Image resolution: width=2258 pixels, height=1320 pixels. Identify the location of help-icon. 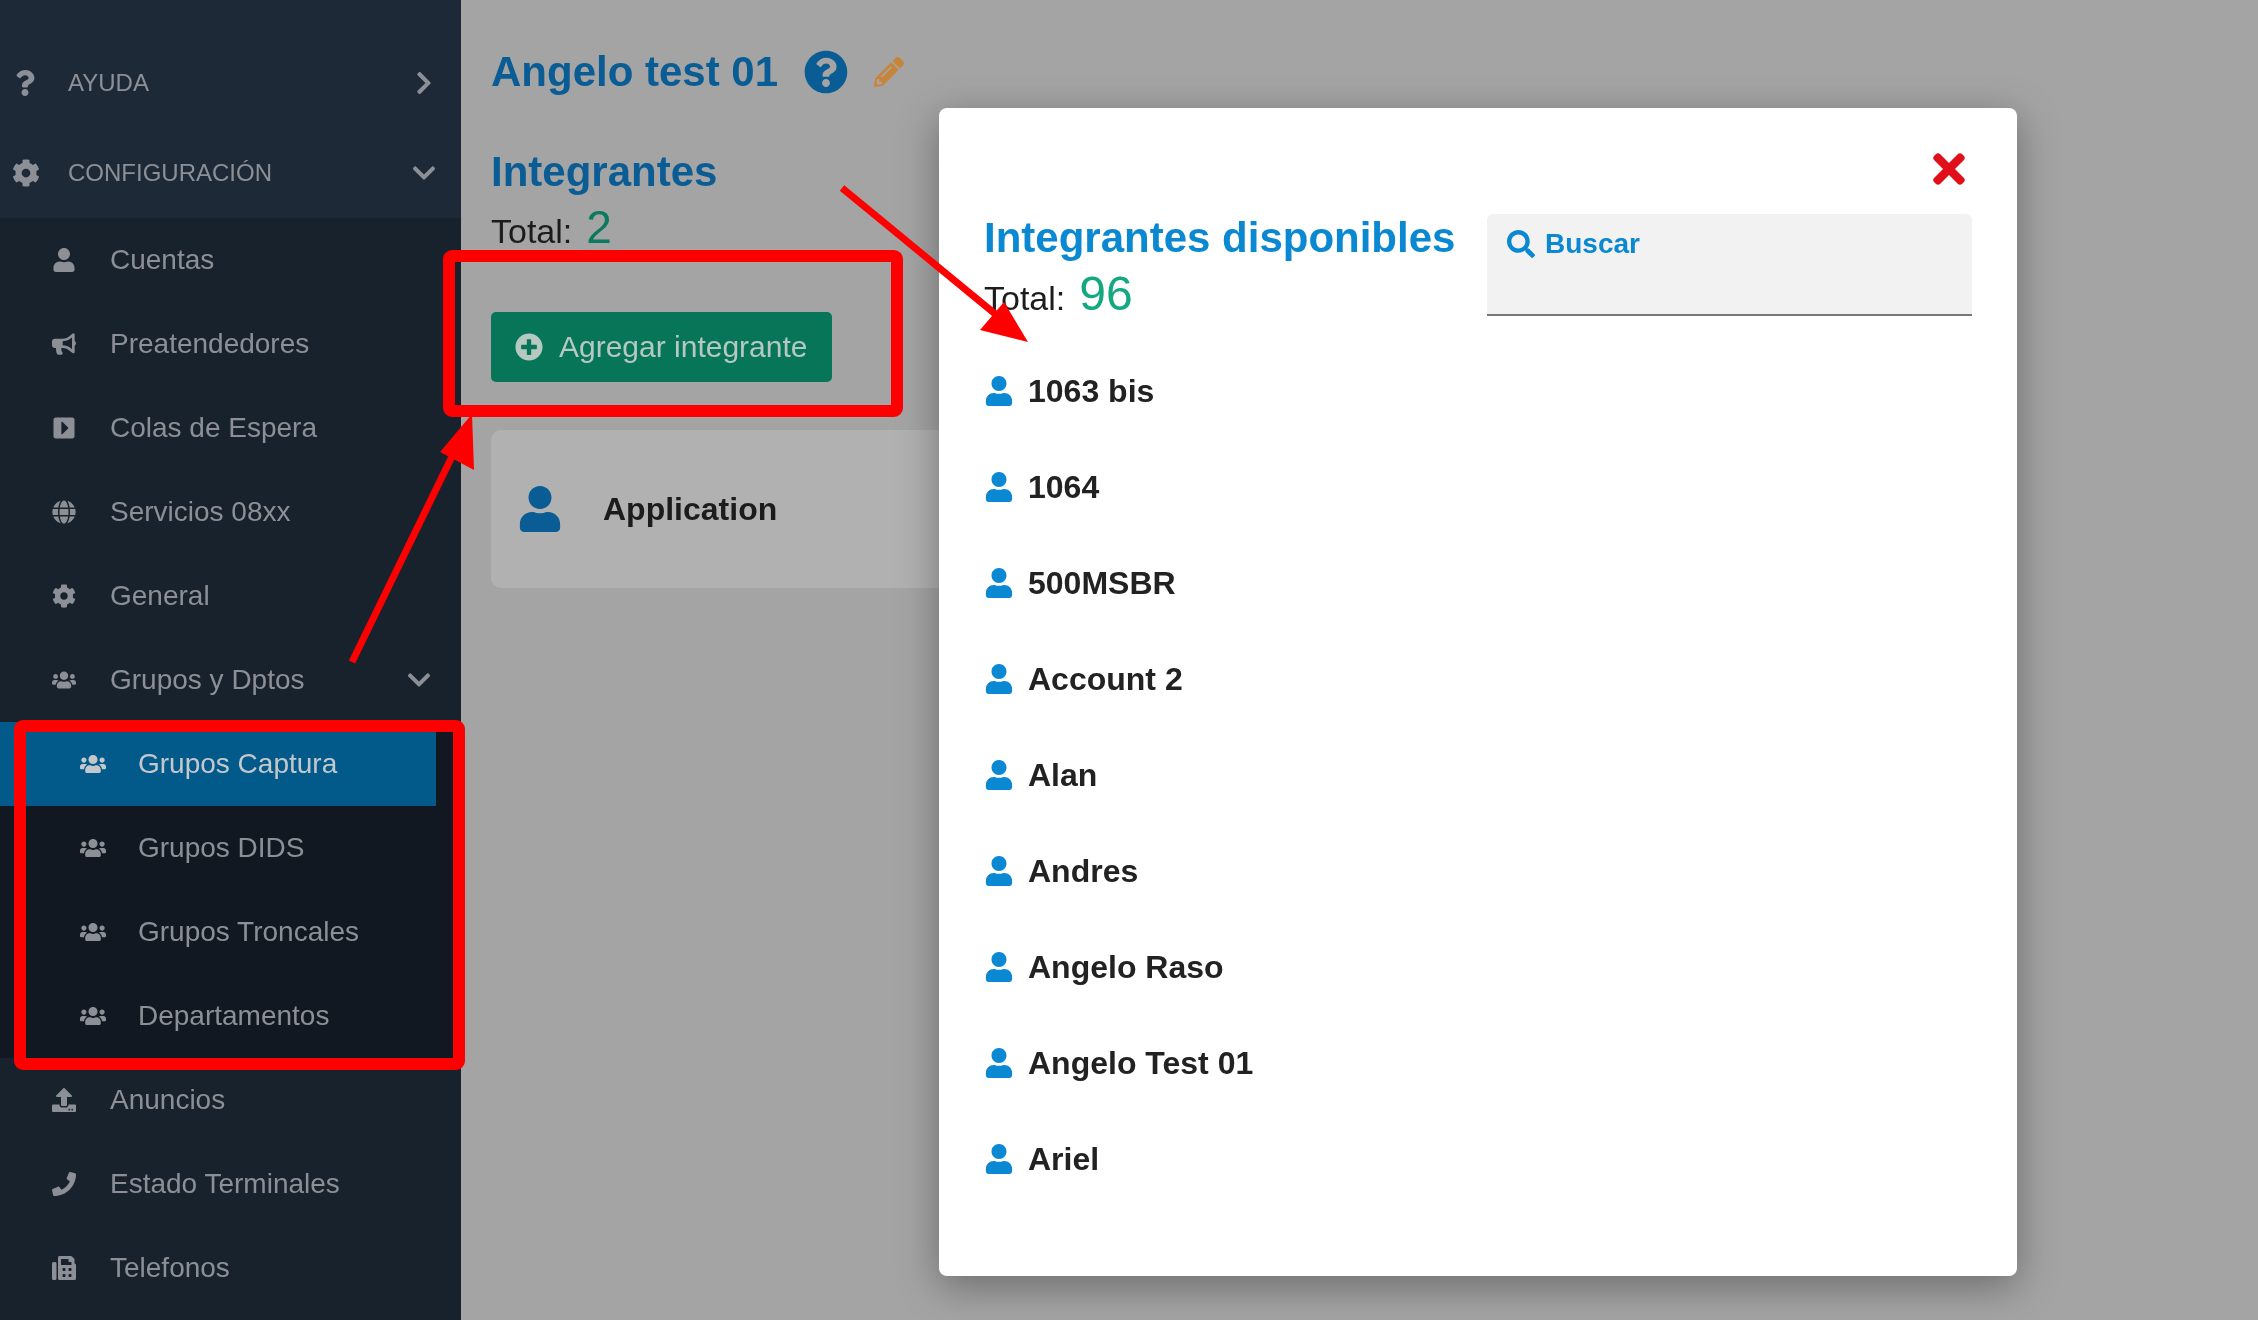
(826, 72).